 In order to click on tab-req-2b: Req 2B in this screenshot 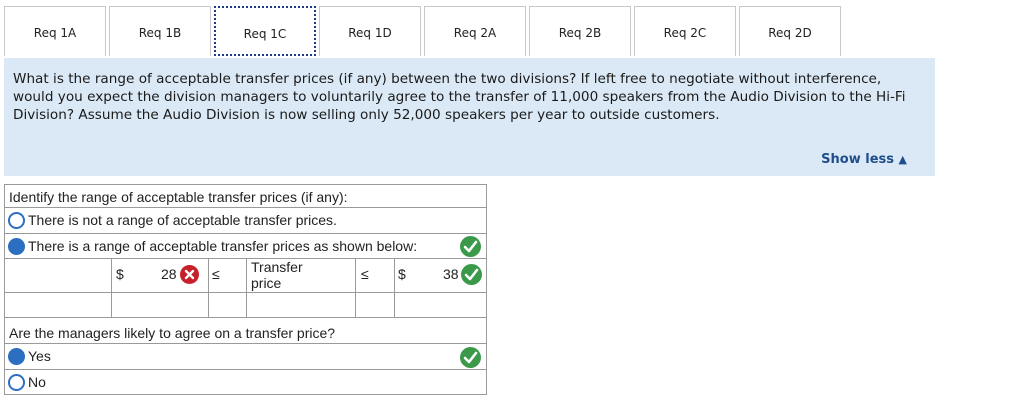, I will do `click(580, 31)`.